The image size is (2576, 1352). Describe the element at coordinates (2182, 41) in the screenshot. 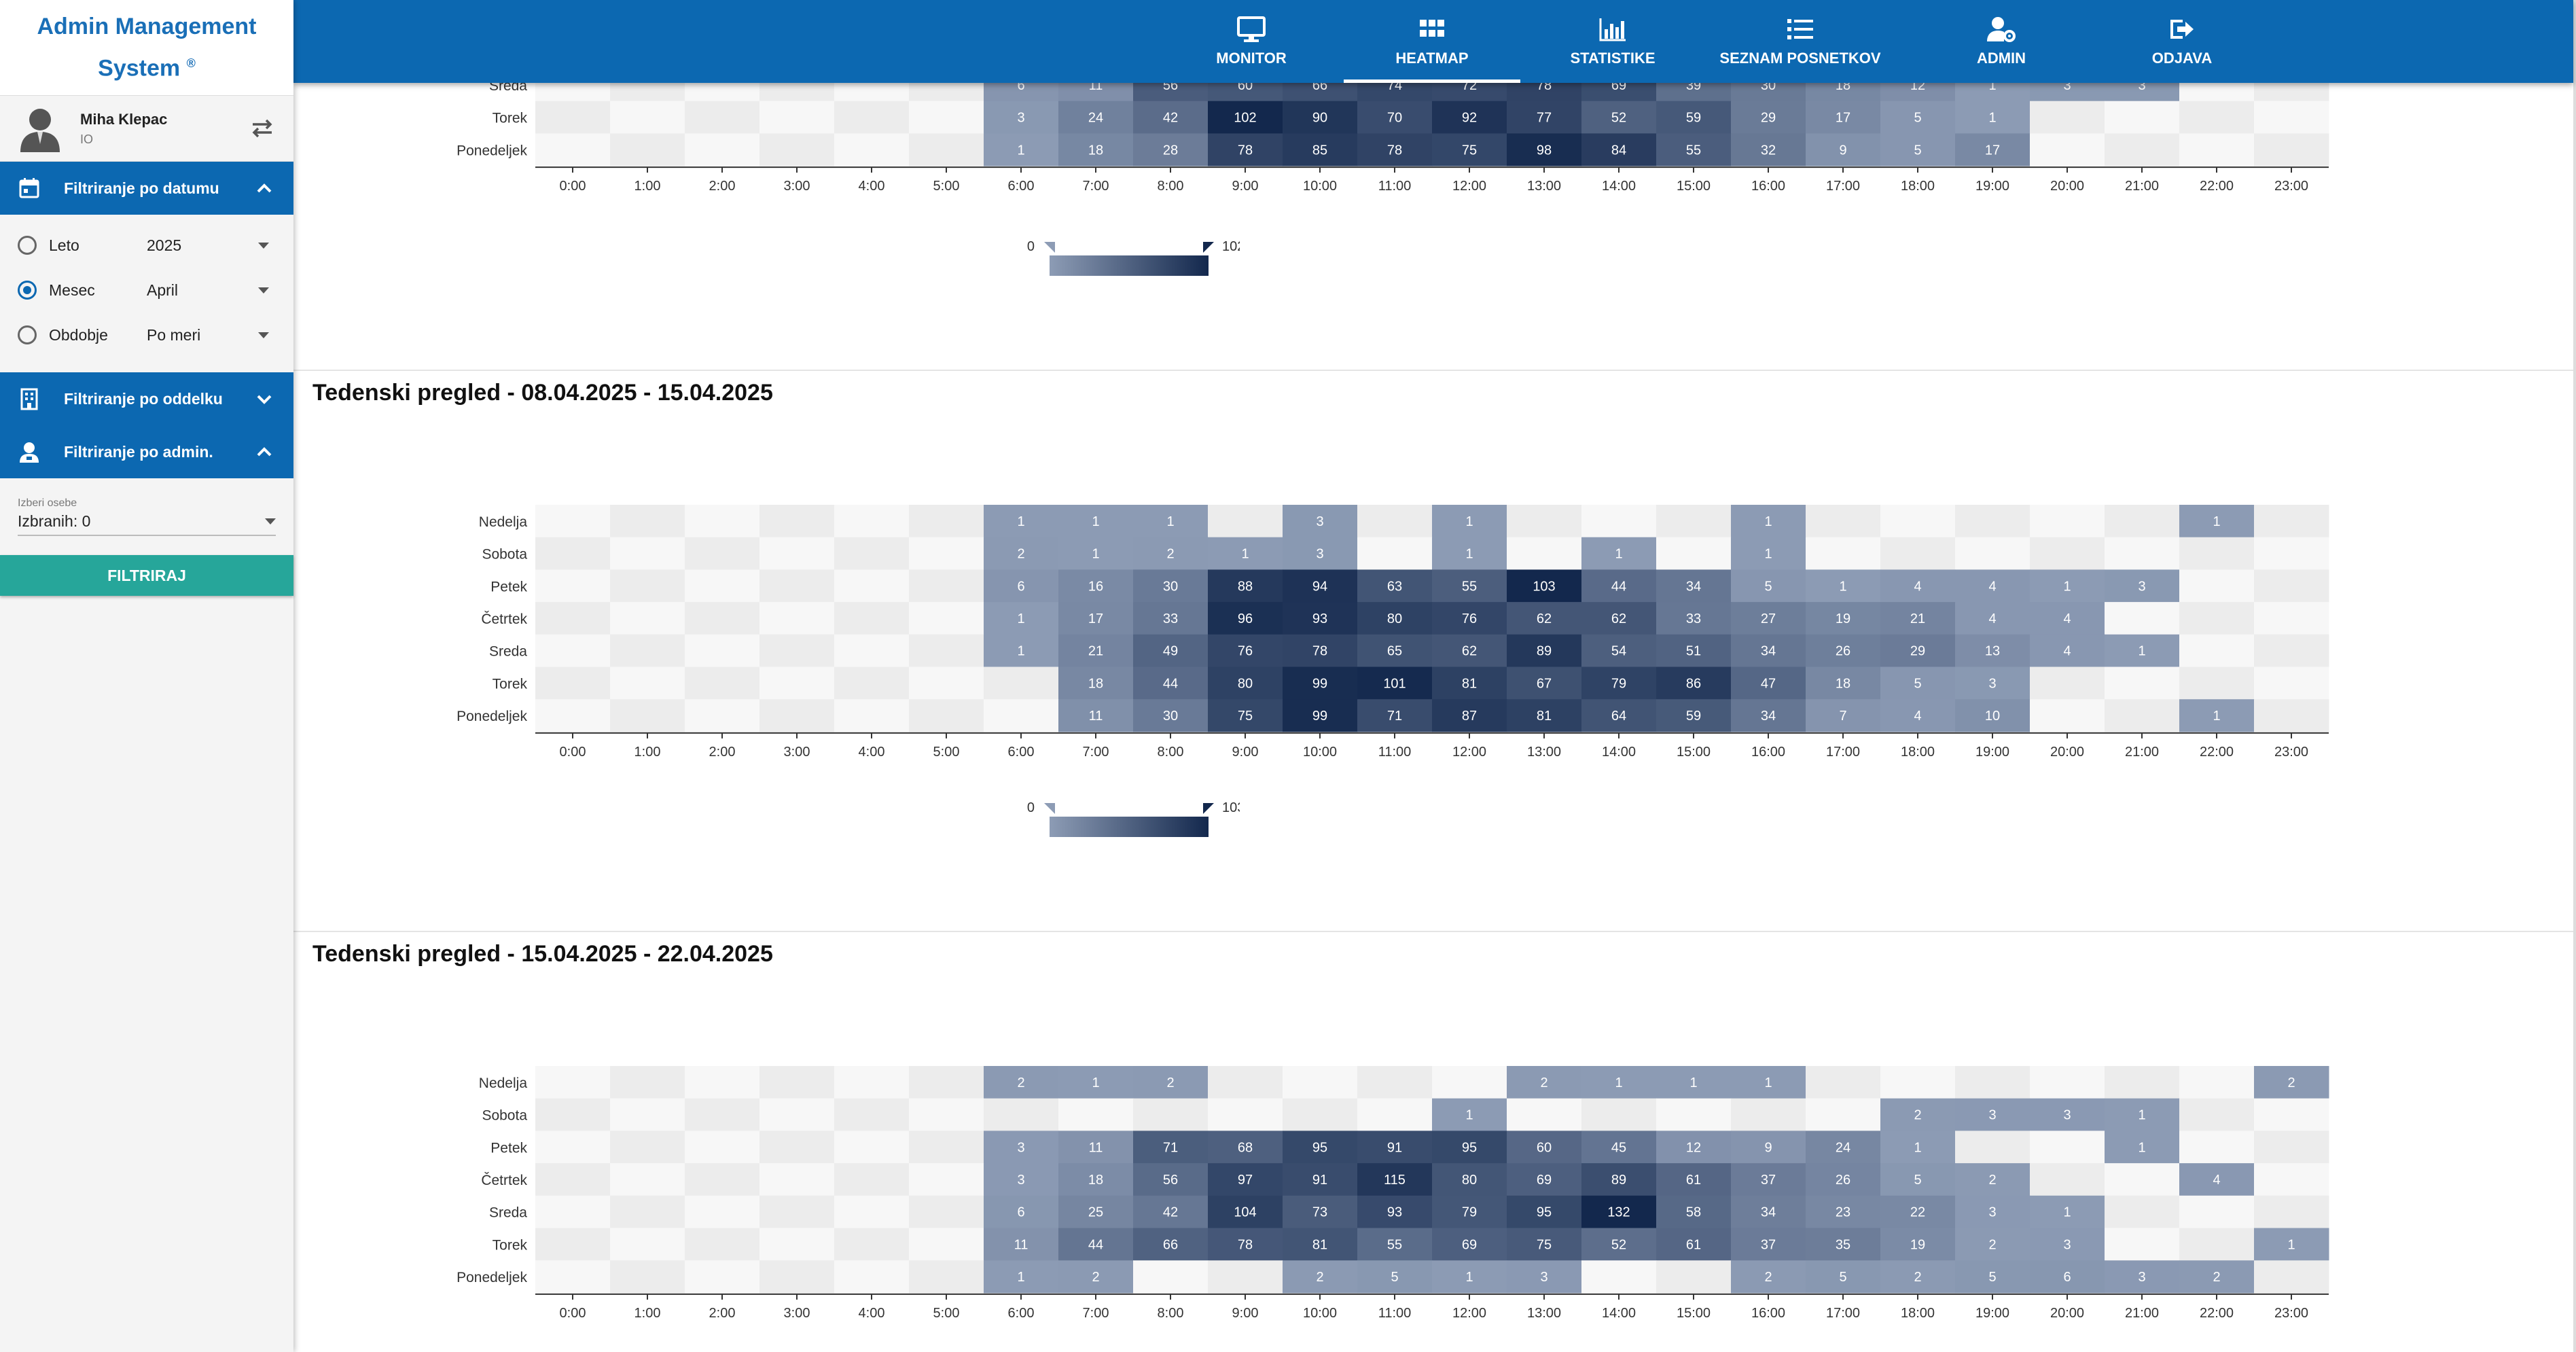

I see `nav-odjava: ODJAVA` at that location.